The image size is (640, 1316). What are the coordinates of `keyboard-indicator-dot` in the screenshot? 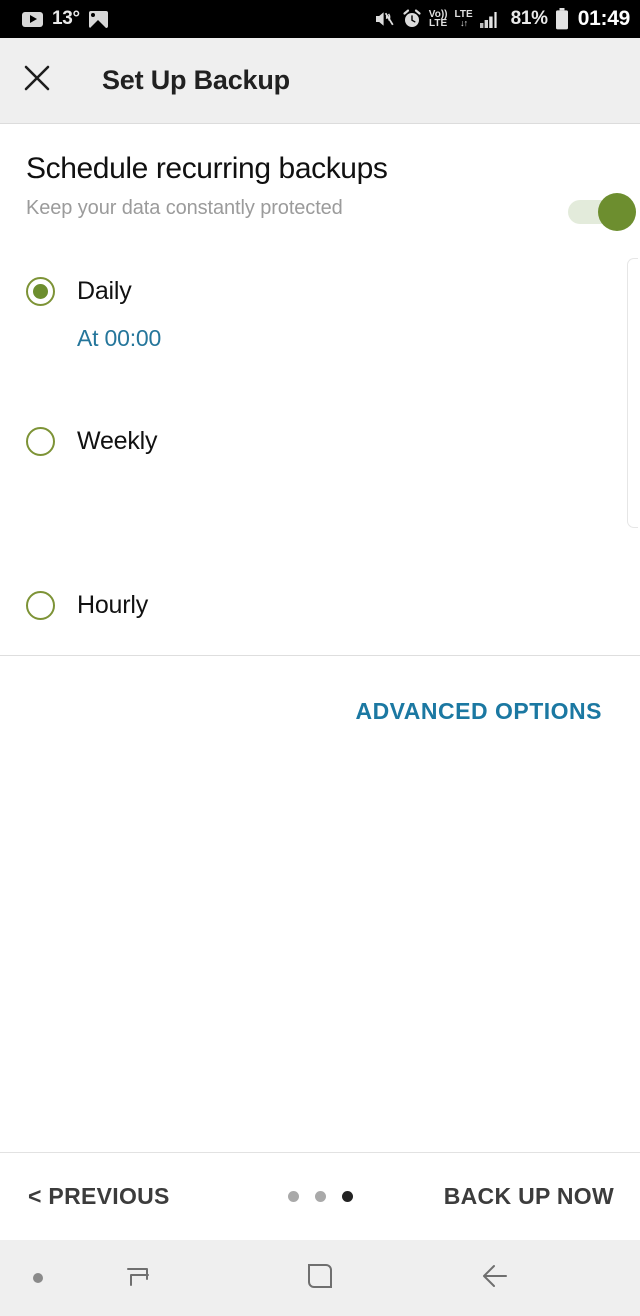 It's located at (38, 1278).